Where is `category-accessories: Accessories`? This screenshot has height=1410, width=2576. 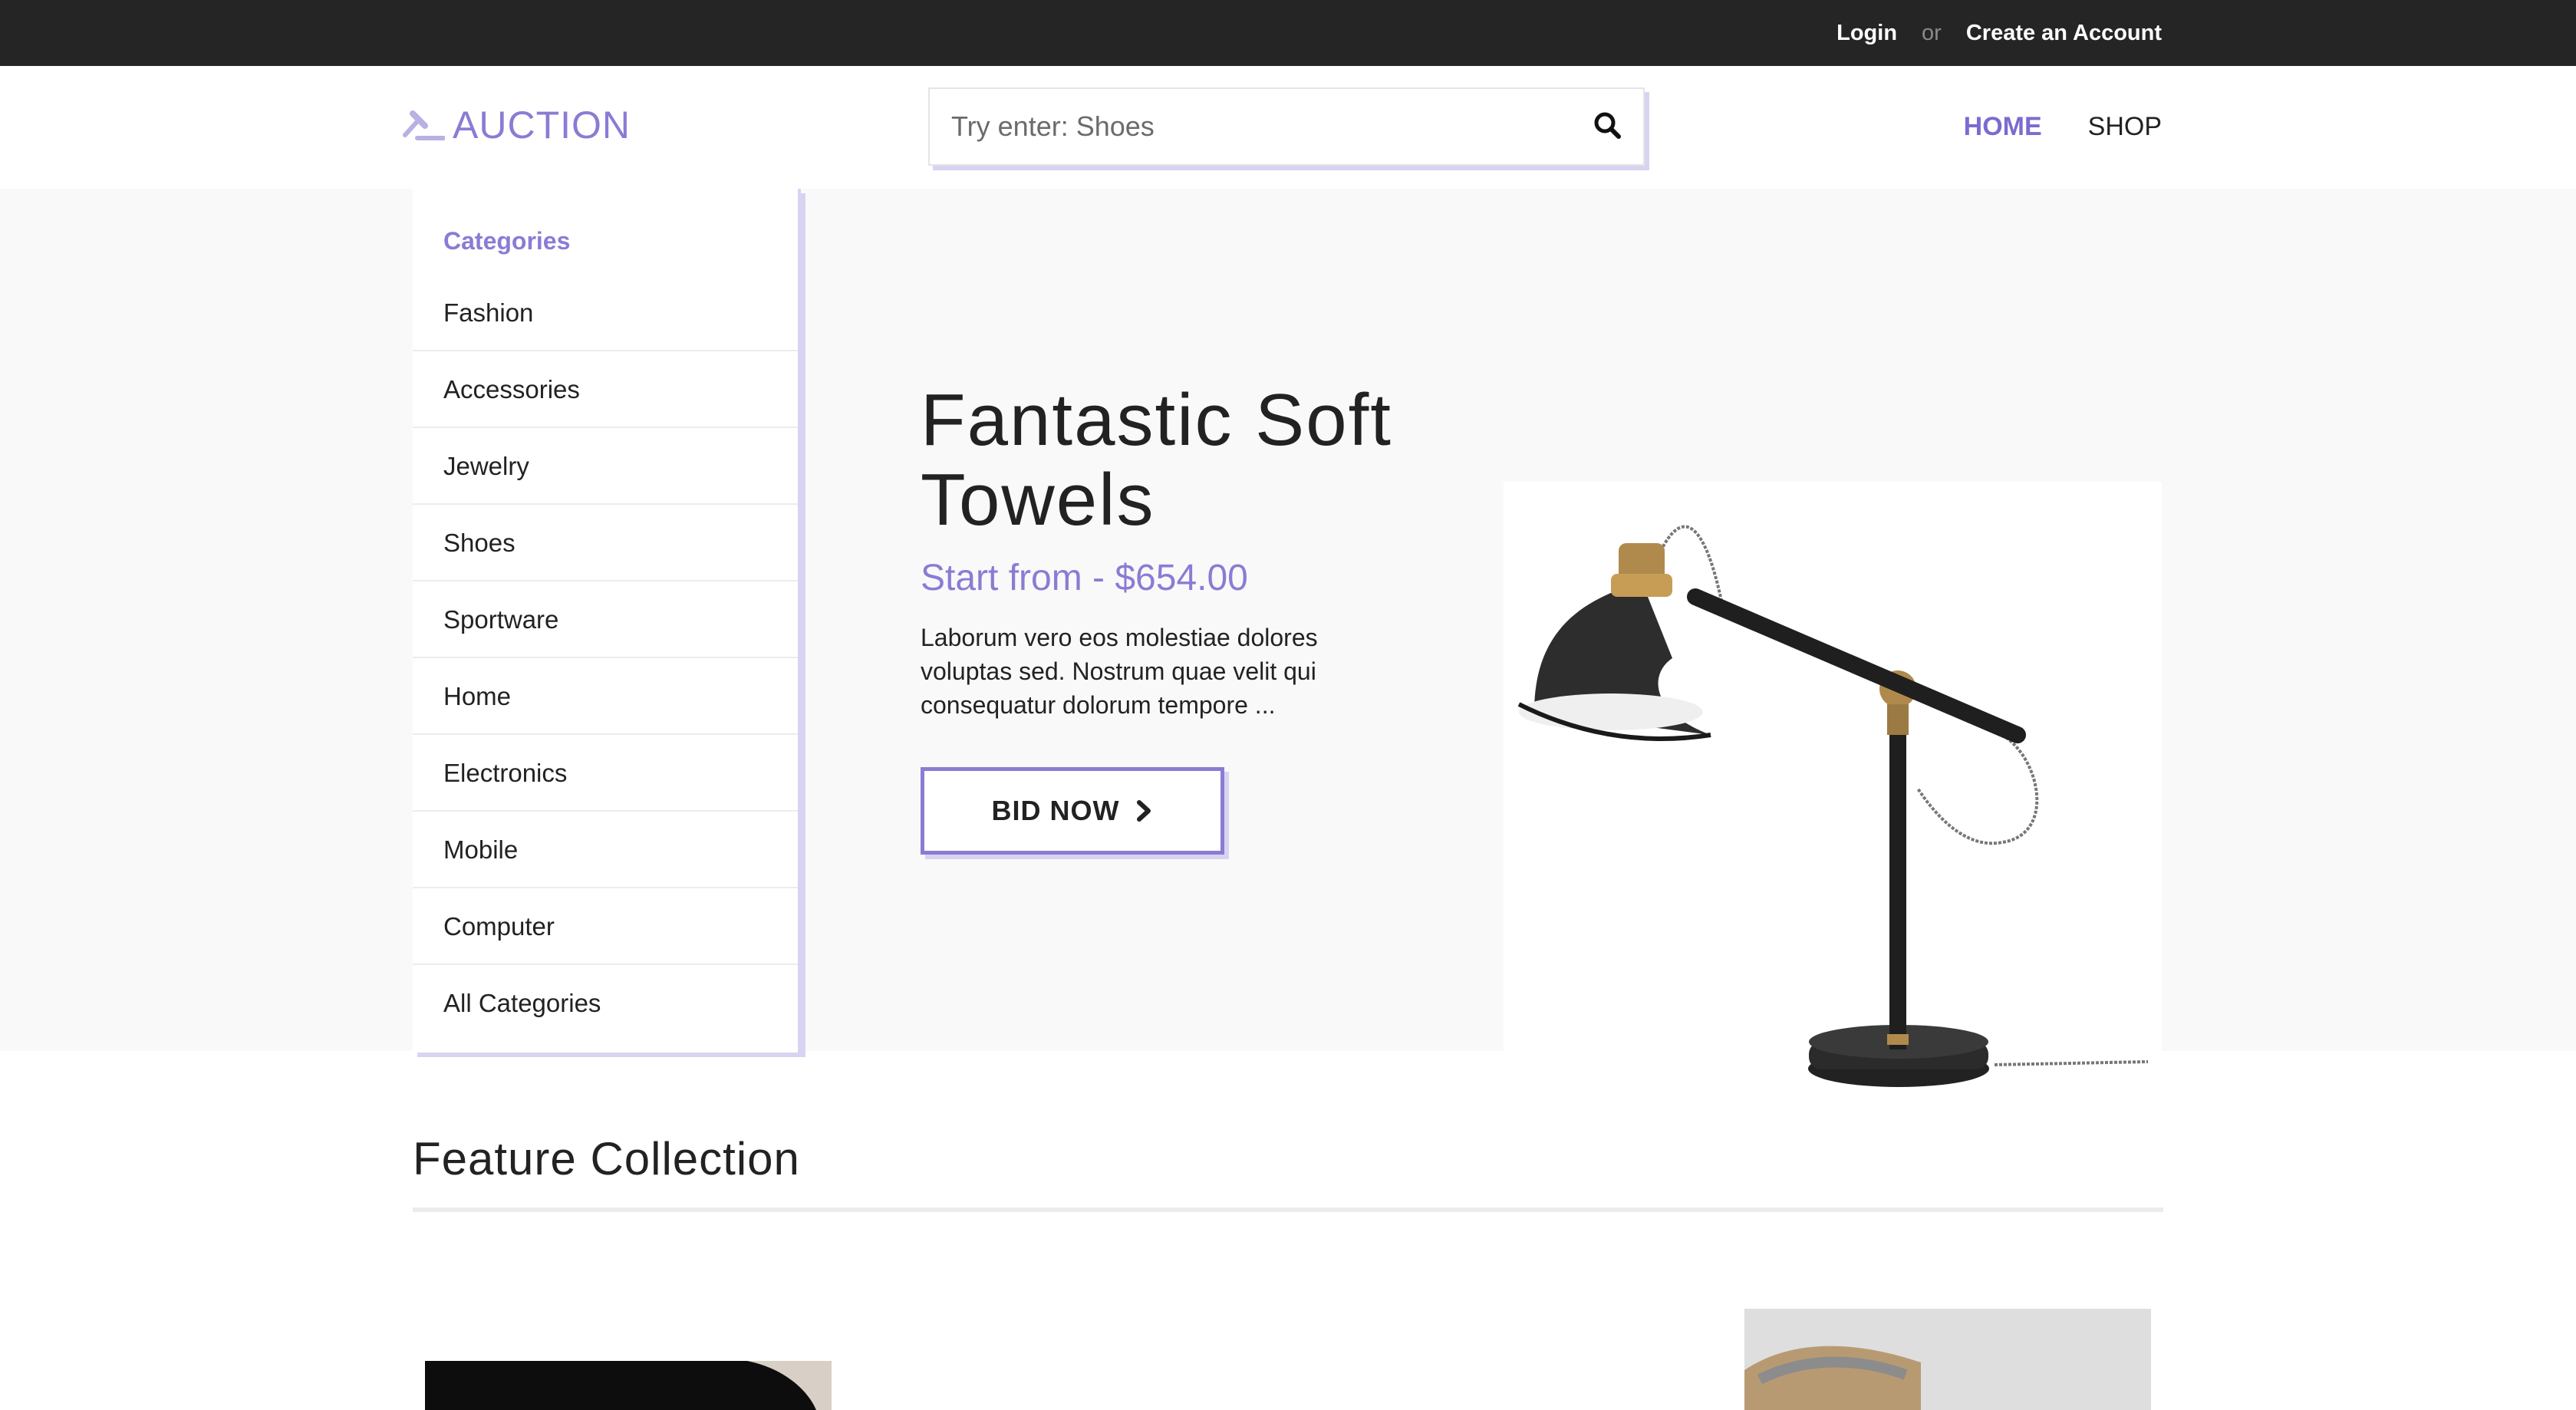 category-accessories: Accessories is located at coordinates (605, 389).